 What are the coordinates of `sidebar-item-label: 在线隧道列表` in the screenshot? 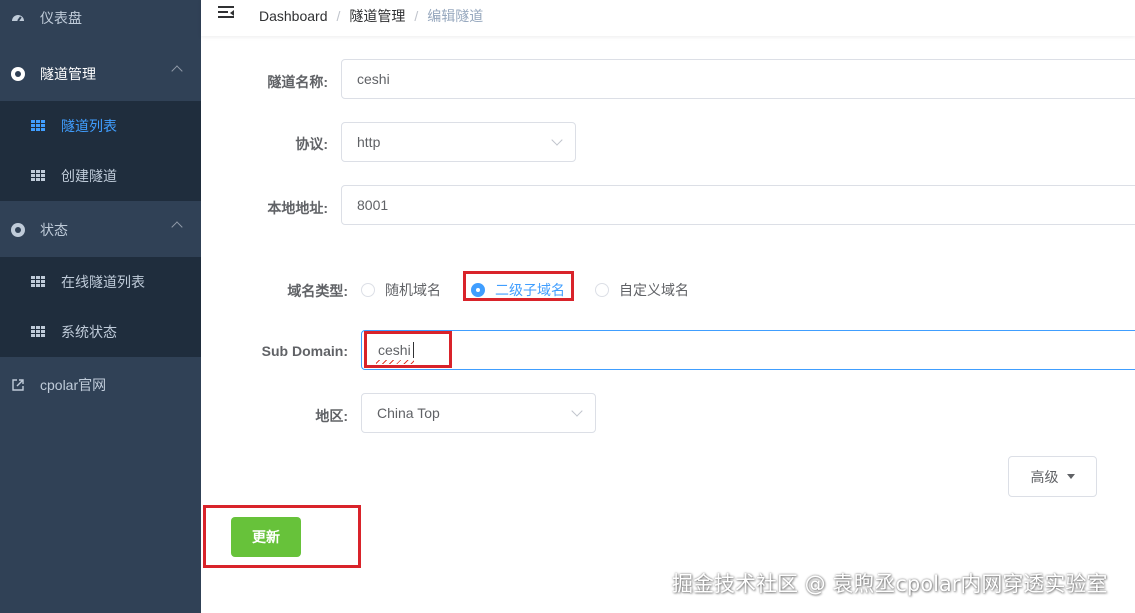 It's located at (103, 282).